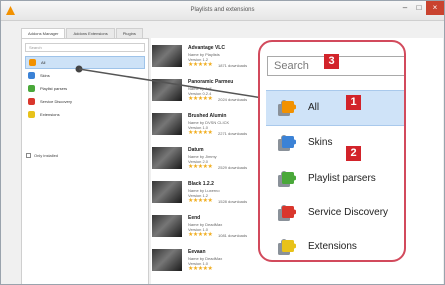 Image resolution: width=445 pixels, height=285 pixels. I want to click on zoomed-category-label: All, so click(314, 107).